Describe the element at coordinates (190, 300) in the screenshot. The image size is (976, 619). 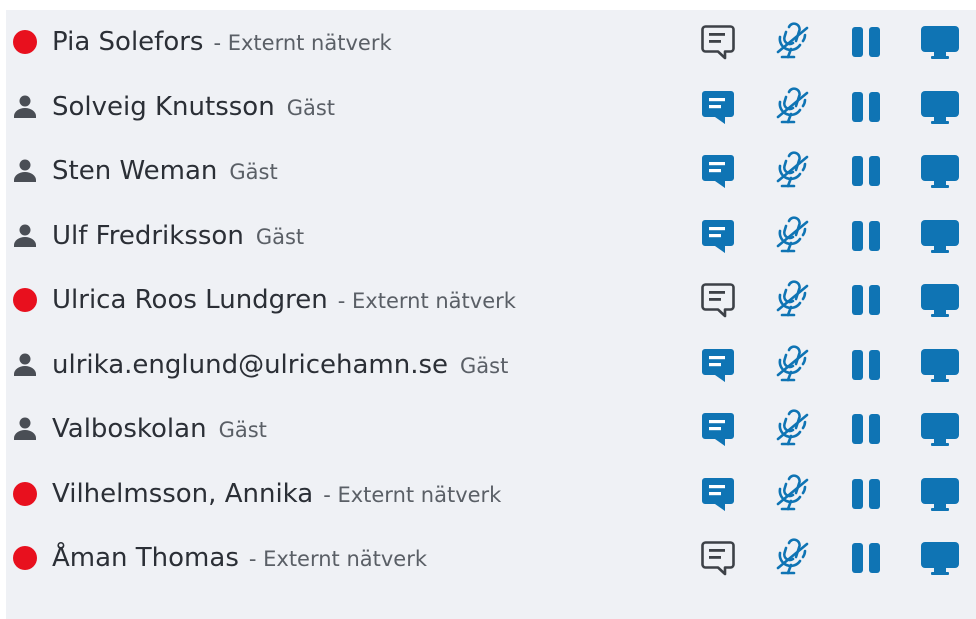
I see `participant-display-name: Ulrica Roos Lundgren` at that location.